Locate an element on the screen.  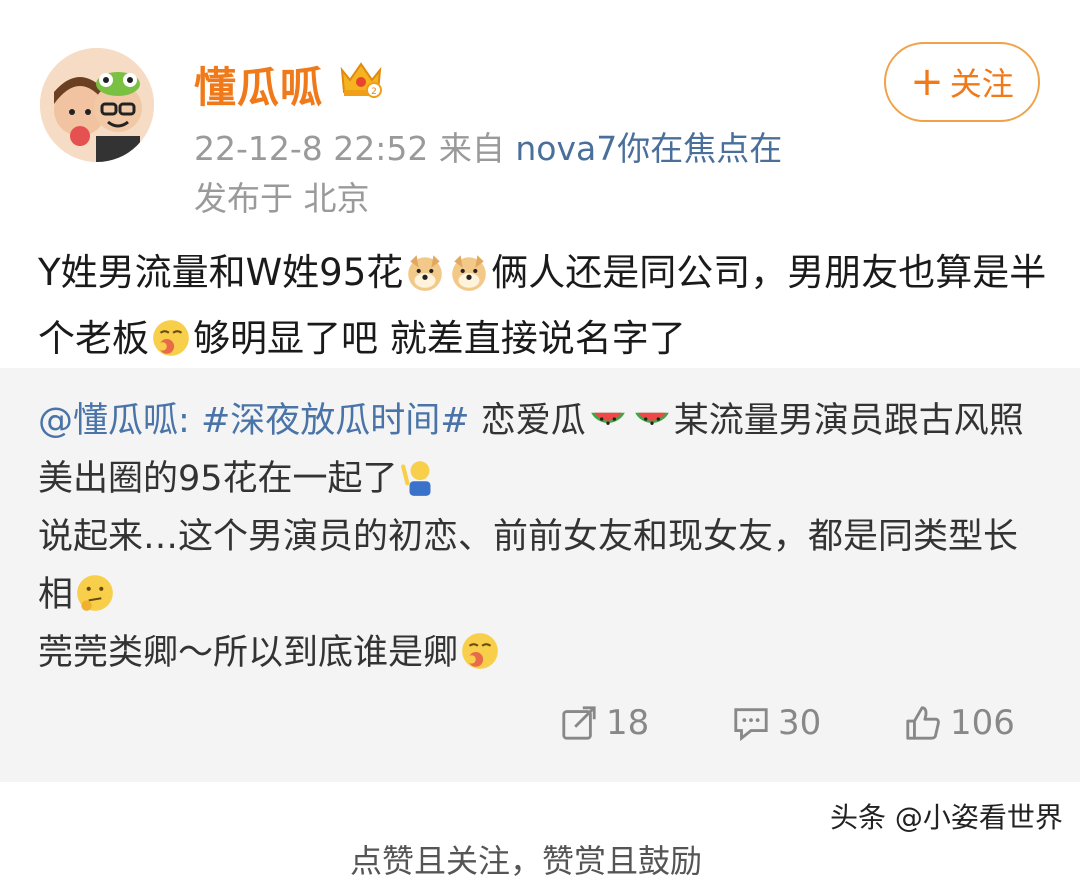
like-action: 106 is located at coordinates (959, 723).